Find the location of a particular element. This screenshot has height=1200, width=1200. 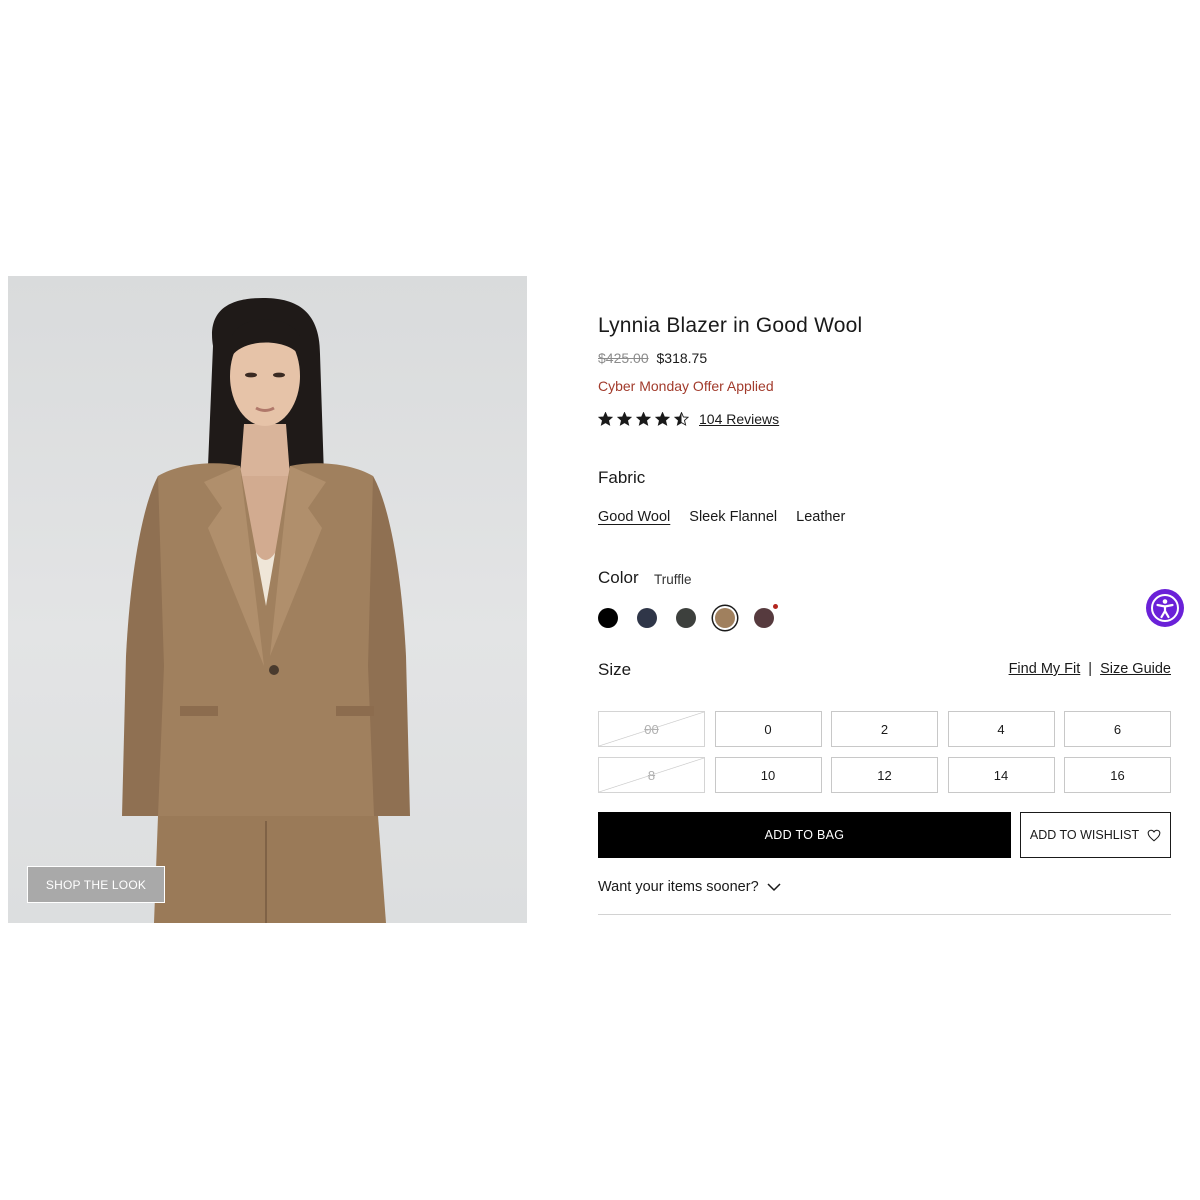

add-to-wishlist-button: ADD TO WISHLIST is located at coordinates (1095, 835).